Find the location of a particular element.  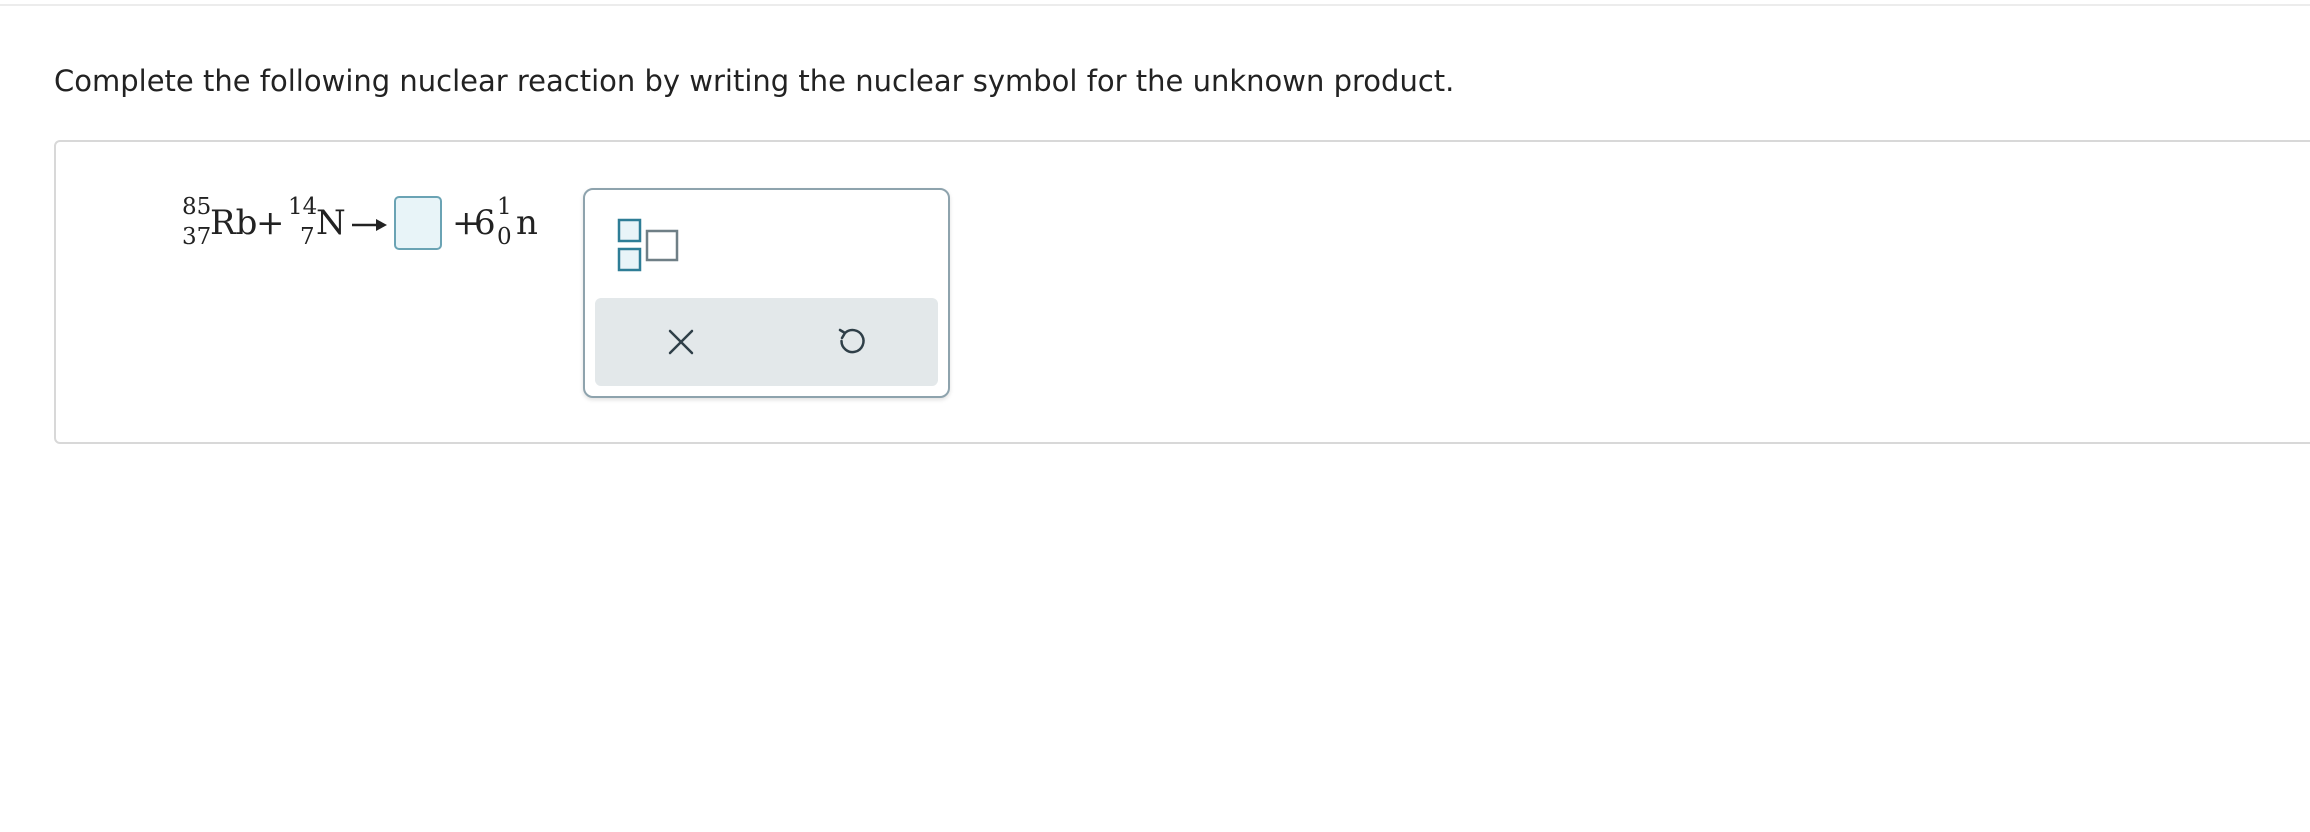

top-divider is located at coordinates (1155, 5).